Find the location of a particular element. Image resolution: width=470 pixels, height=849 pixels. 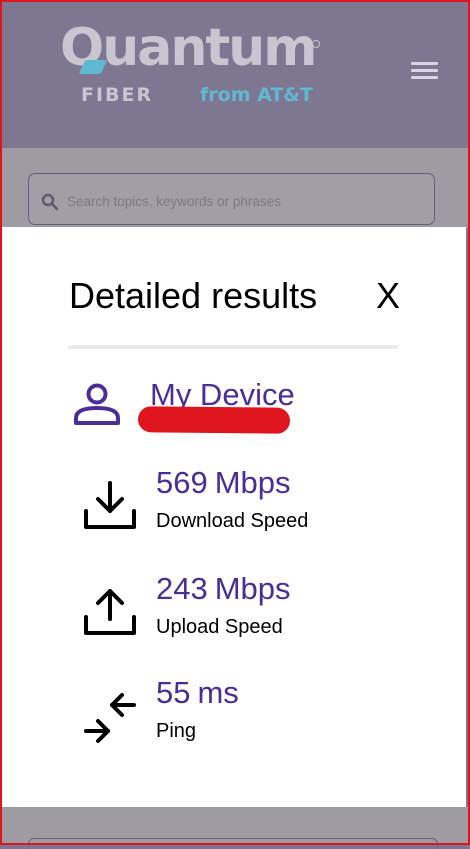

ping-label: Ping is located at coordinates (176, 731).